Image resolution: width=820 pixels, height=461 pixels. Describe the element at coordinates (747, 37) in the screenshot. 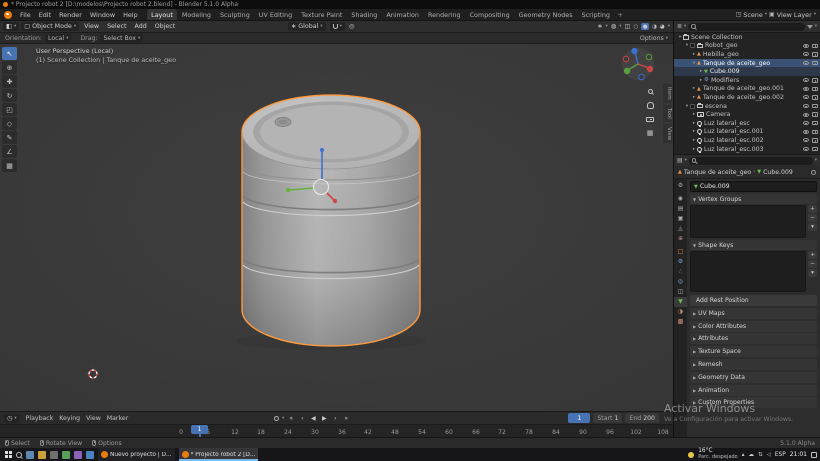

I see `outliner-item-scene-collection: ▾ Scene Collection` at that location.